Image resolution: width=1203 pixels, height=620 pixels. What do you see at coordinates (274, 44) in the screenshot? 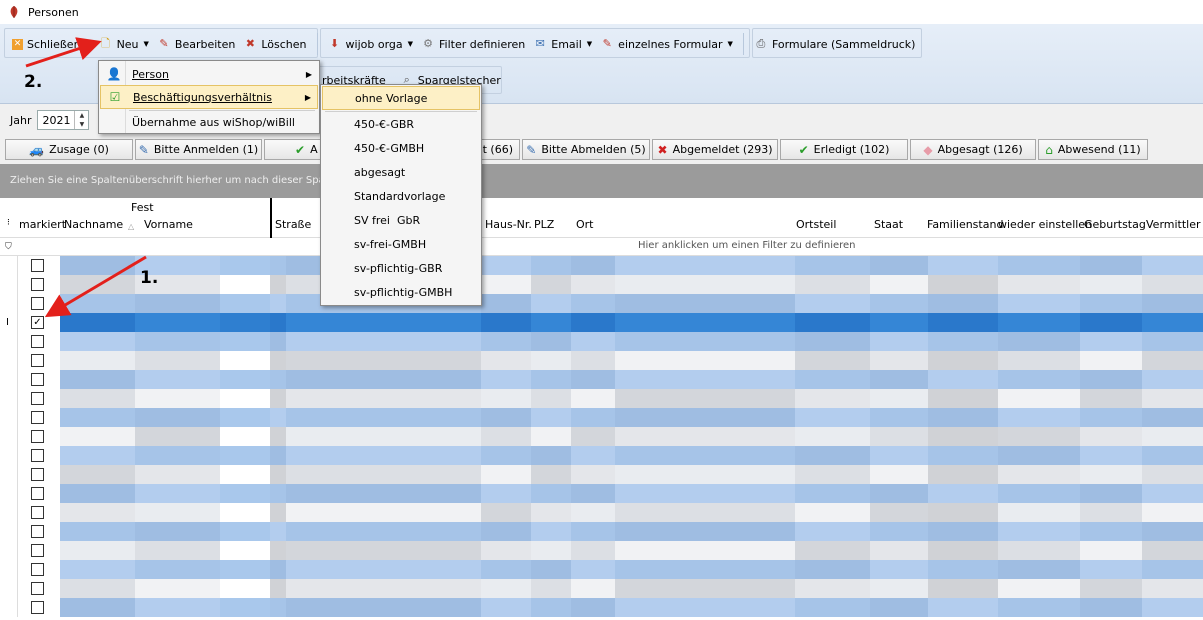
I see `delete-button: ✖ Löschen` at bounding box center [274, 44].